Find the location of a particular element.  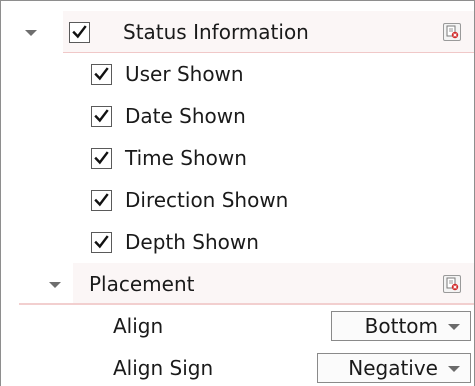

align-row: Align Bottom is located at coordinates (237, 326).